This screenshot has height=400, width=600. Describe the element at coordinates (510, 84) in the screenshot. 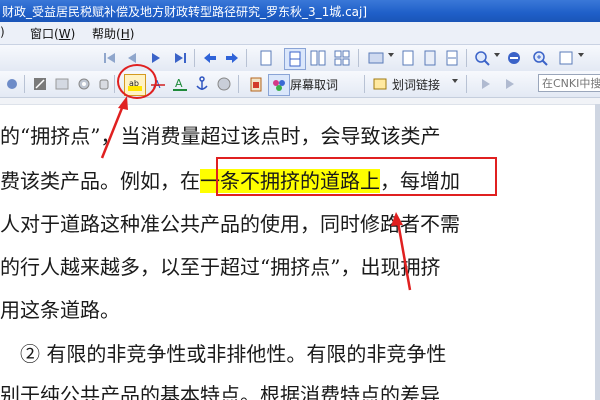

I see `more-options-icon` at that location.